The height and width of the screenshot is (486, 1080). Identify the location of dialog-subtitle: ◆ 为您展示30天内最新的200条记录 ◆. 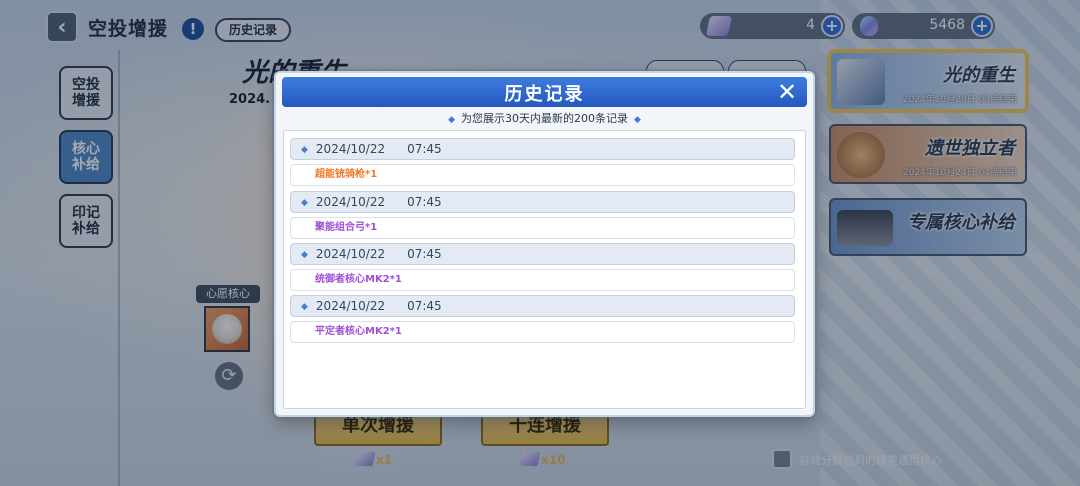
(544, 118).